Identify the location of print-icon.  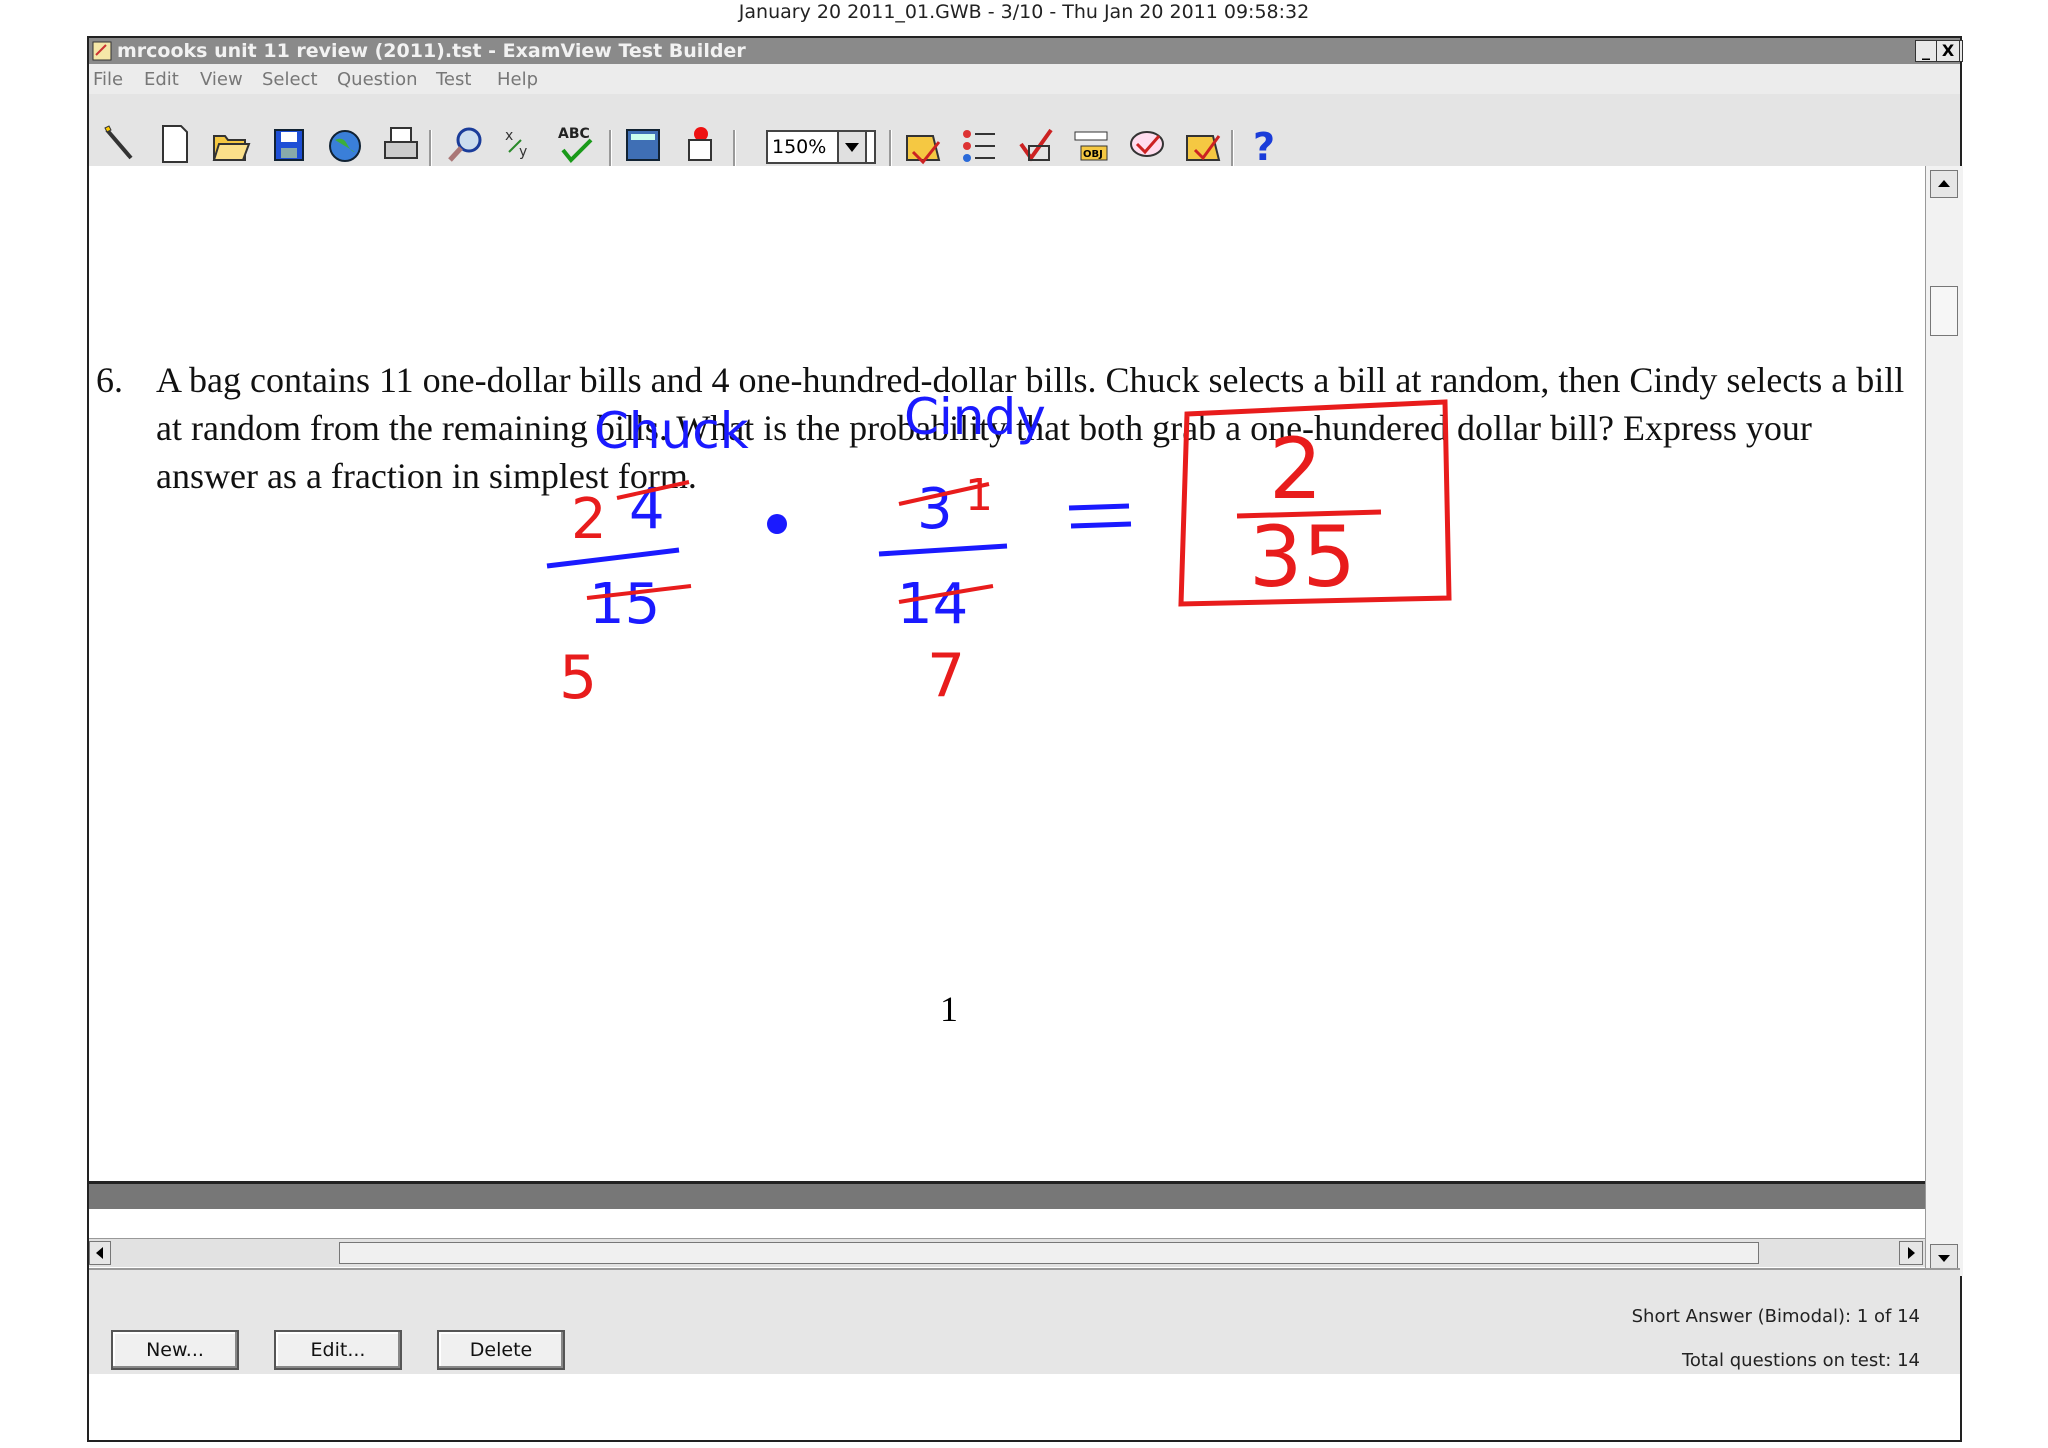
(401, 144).